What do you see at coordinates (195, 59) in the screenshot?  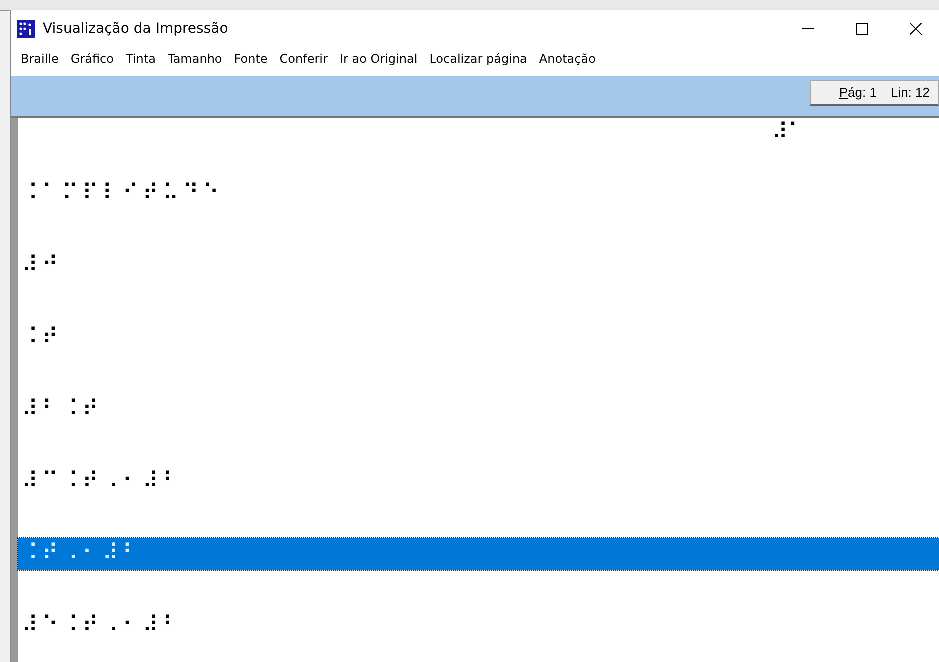 I see `menu-item: Tamanho` at bounding box center [195, 59].